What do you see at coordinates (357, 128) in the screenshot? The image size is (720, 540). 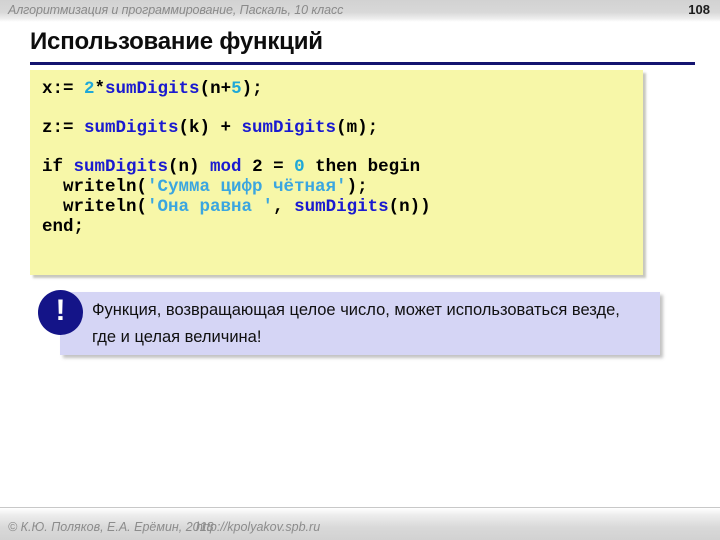 I see `code-token: (m);` at bounding box center [357, 128].